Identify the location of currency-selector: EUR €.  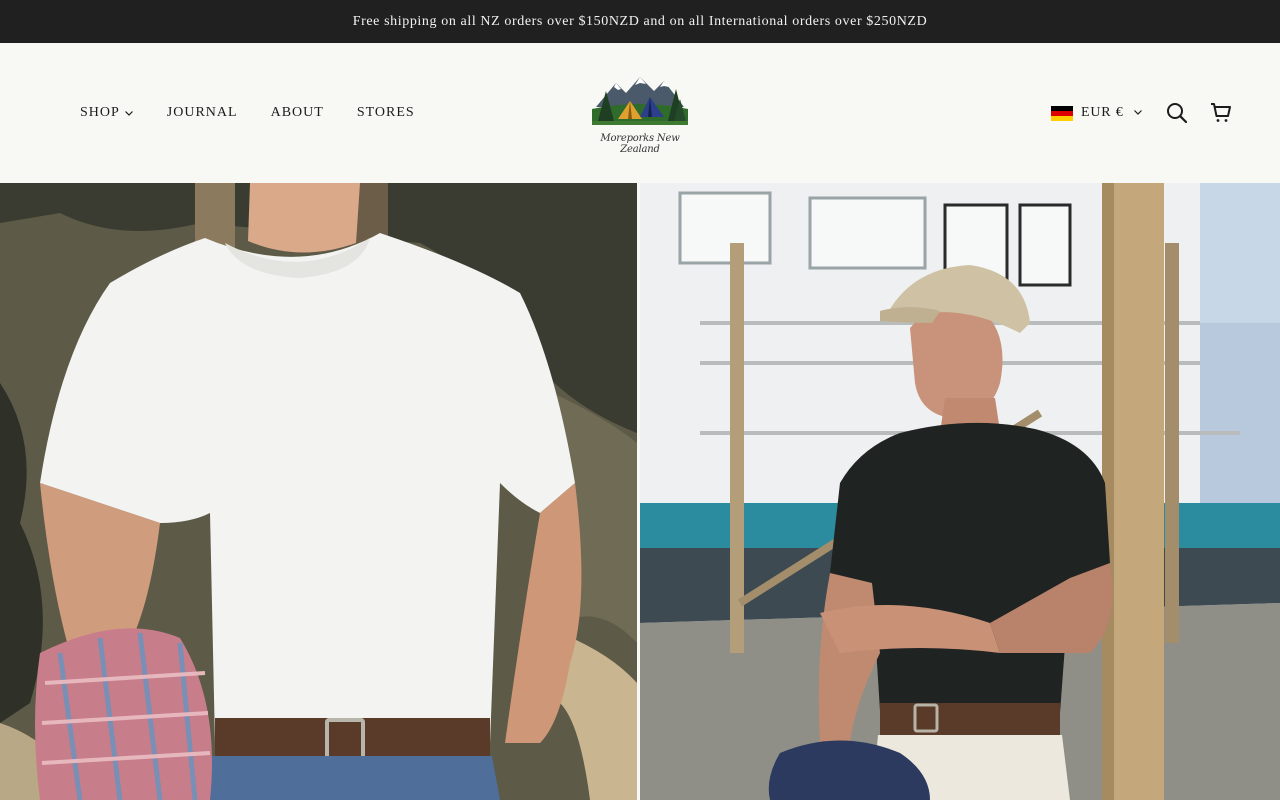
(1097, 113).